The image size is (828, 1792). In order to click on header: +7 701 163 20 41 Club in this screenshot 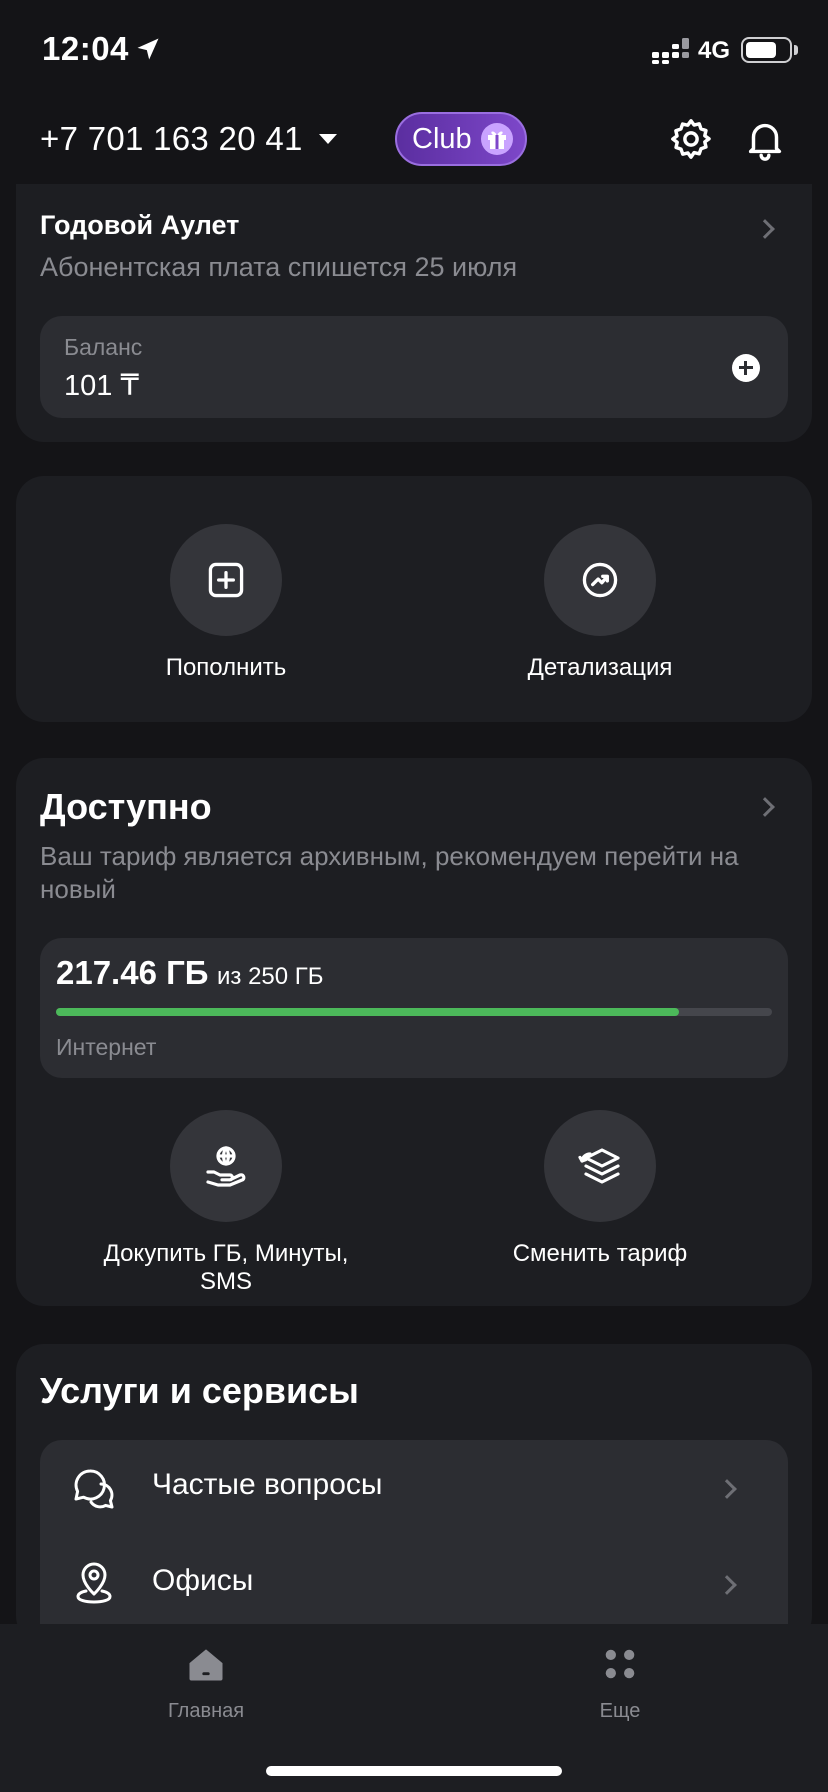, I will do `click(414, 141)`.